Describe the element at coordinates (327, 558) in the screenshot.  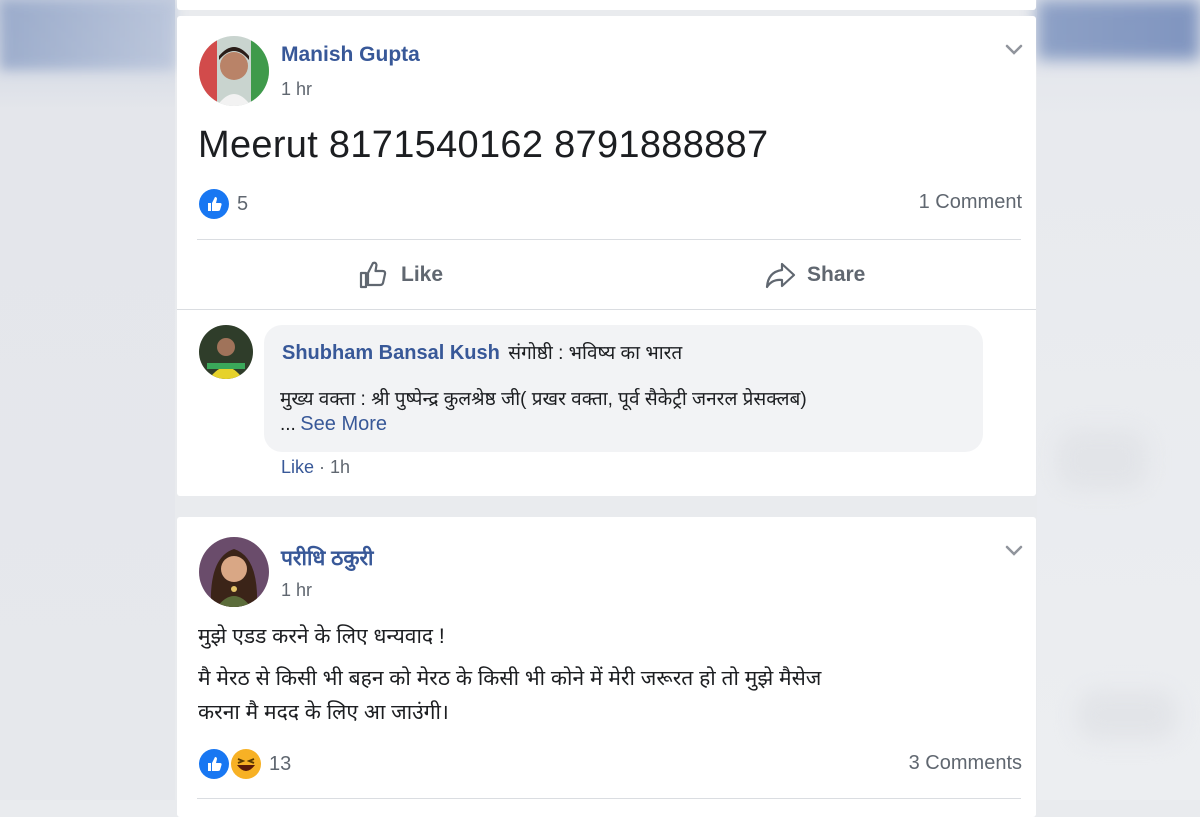
I see `author-name: परीधि ठकुरी` at that location.